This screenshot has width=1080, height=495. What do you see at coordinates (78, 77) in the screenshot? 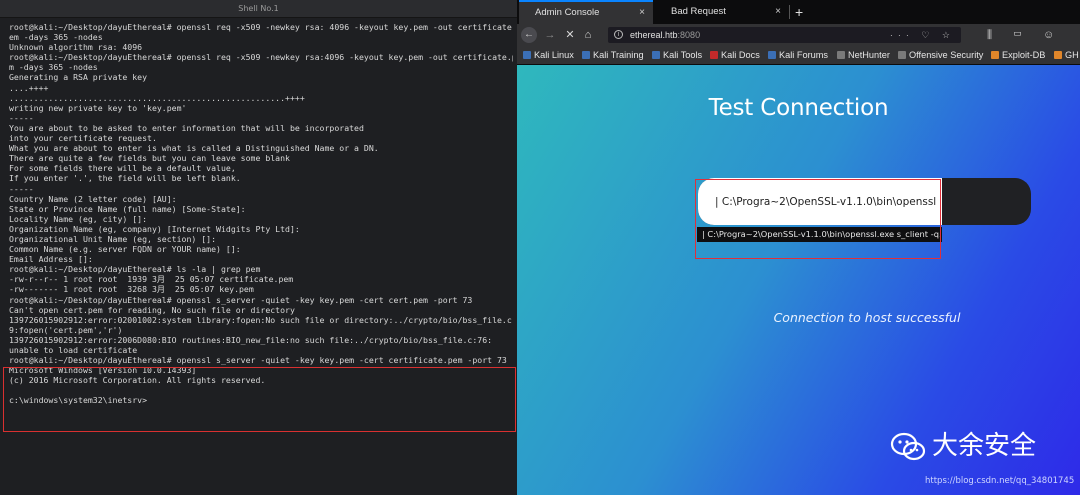
I see `terminal-line: Generating a RSA private key` at bounding box center [78, 77].